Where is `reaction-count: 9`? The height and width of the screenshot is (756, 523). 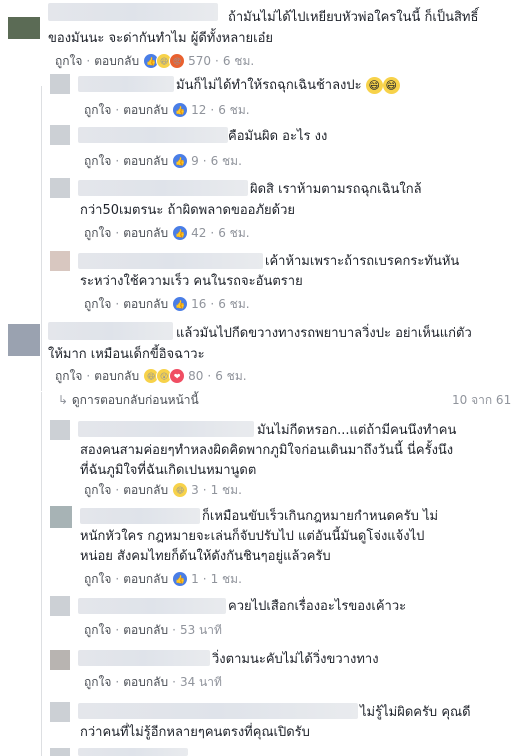
reaction-count: 9 is located at coordinates (195, 161).